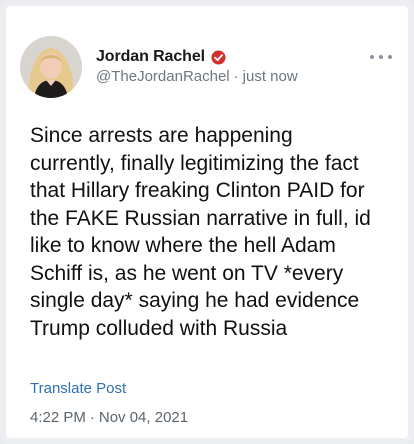 The width and height of the screenshot is (414, 444). I want to click on author-display-name: Jordan Rachel, so click(150, 57).